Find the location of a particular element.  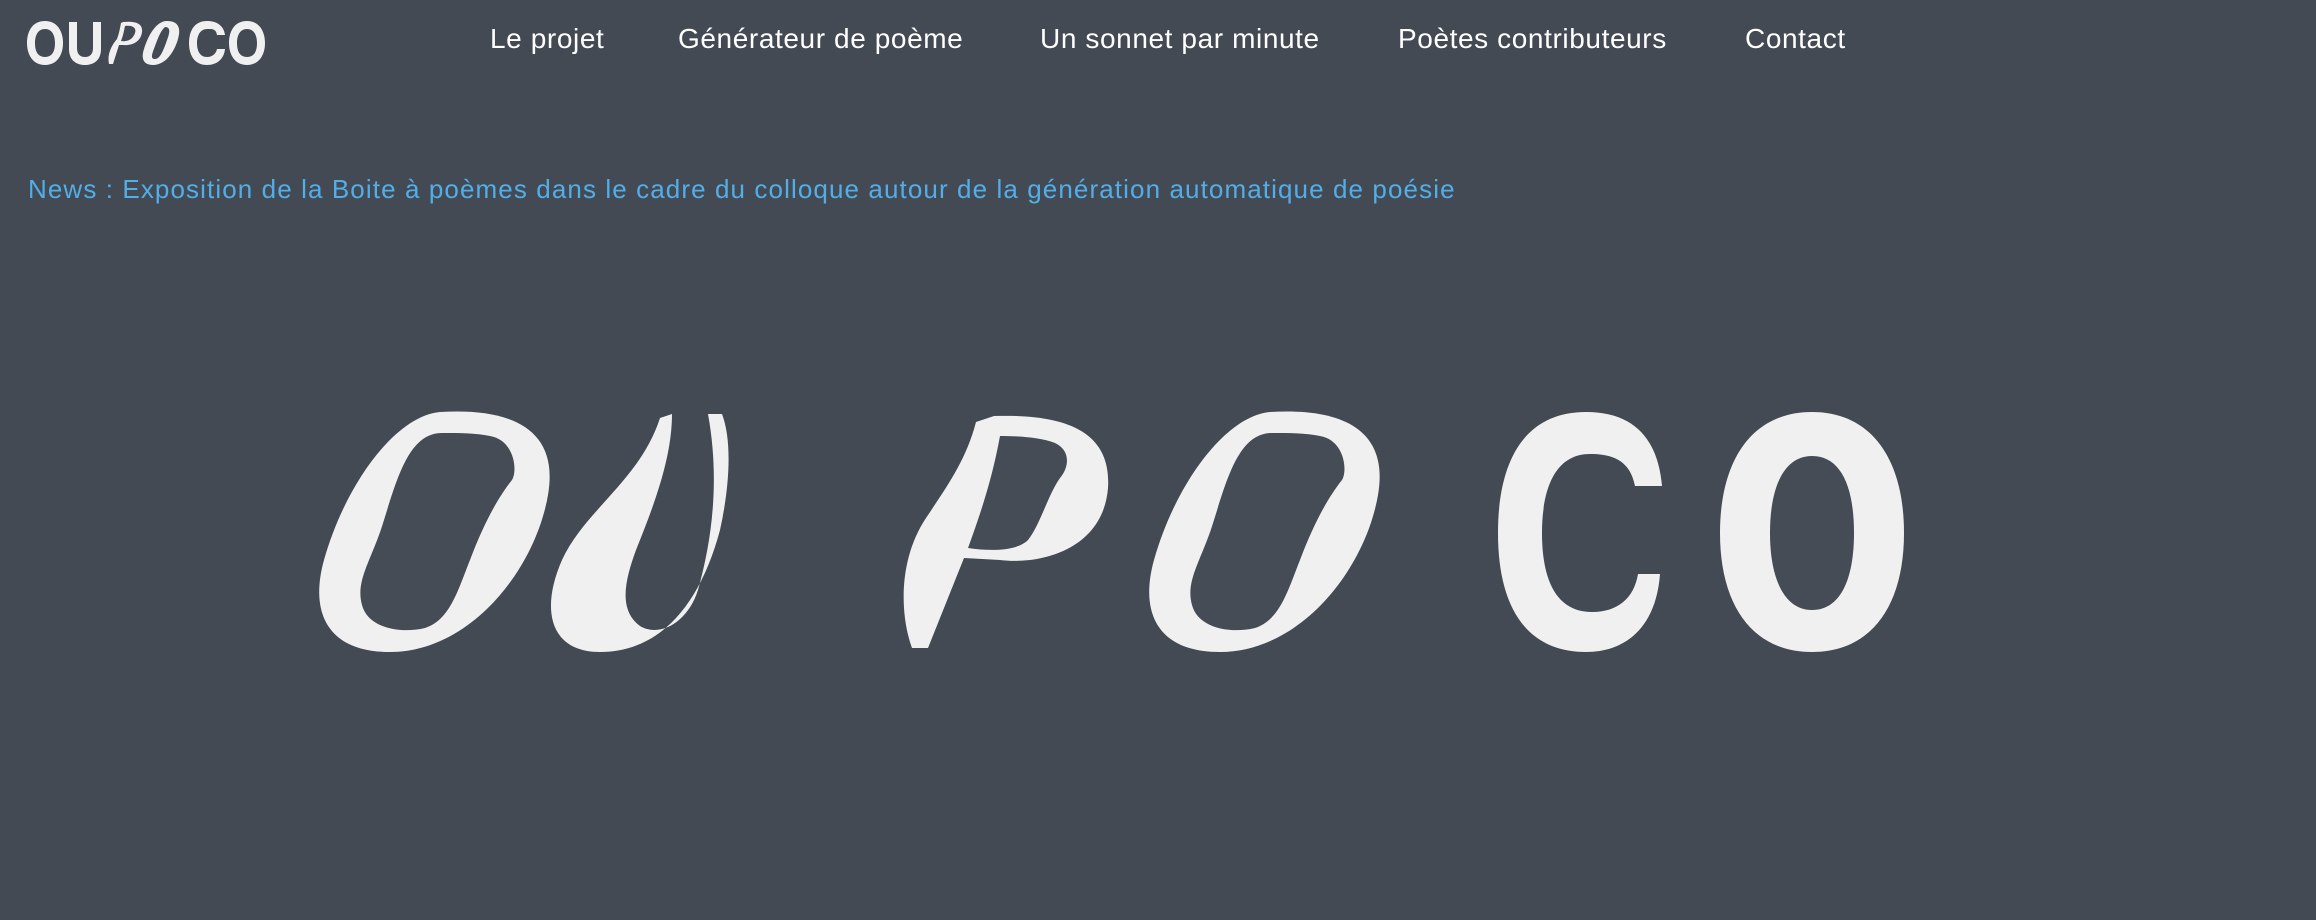

nav-item-contact: Contact is located at coordinates (1795, 39).